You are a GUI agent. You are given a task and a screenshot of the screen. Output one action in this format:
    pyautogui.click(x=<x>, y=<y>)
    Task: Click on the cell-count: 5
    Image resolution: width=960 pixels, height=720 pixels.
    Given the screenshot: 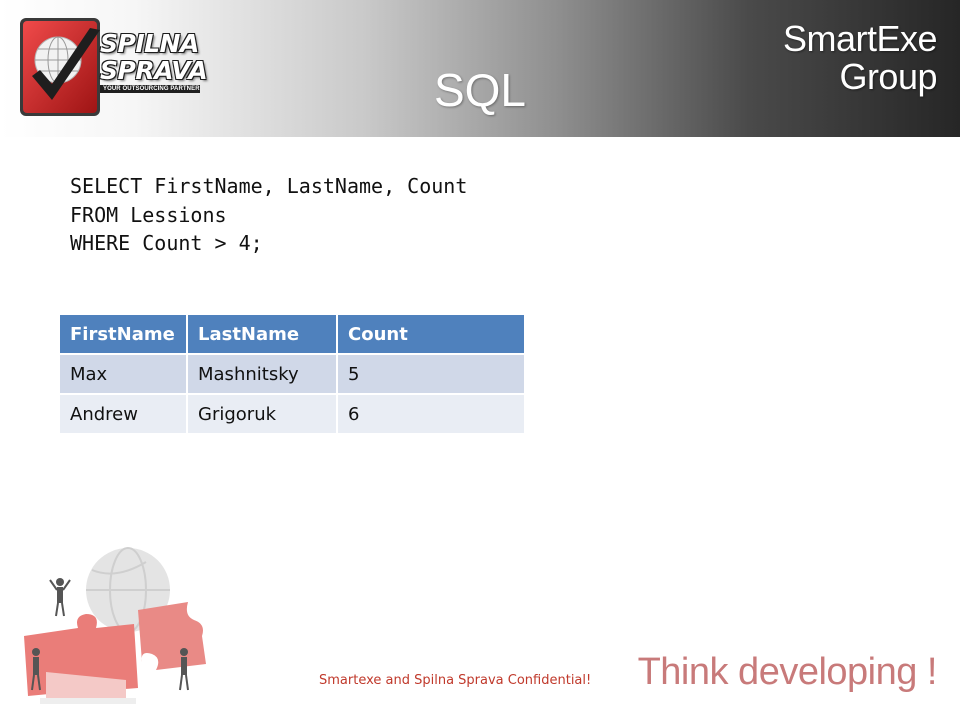 What is the action you would take?
    pyautogui.click(x=432, y=375)
    